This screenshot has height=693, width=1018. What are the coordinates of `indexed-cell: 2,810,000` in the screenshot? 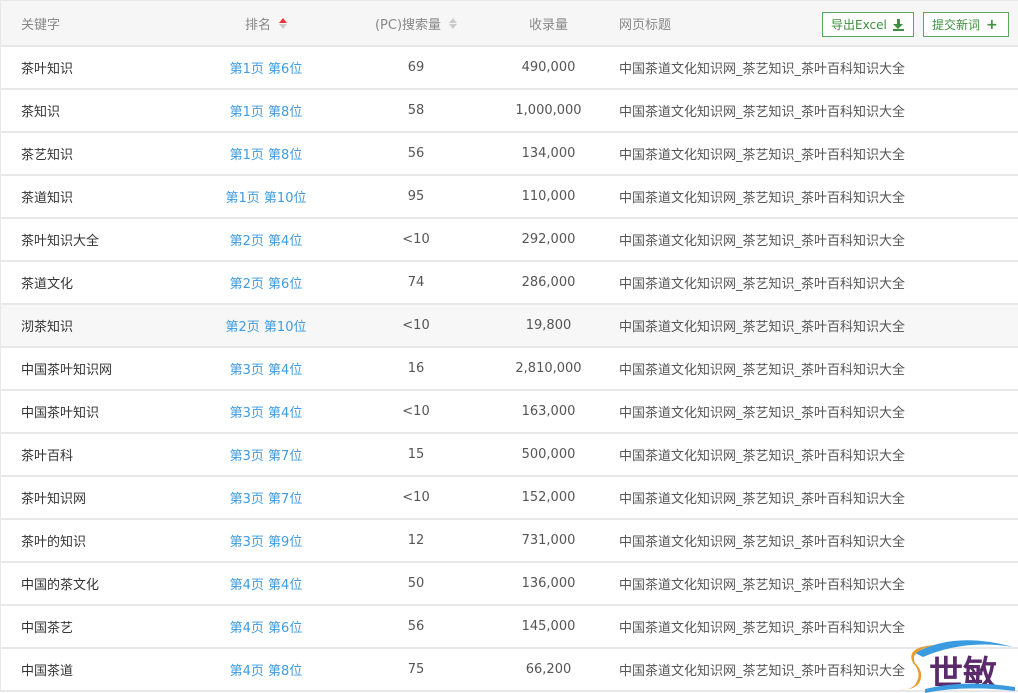 It's located at (548, 368).